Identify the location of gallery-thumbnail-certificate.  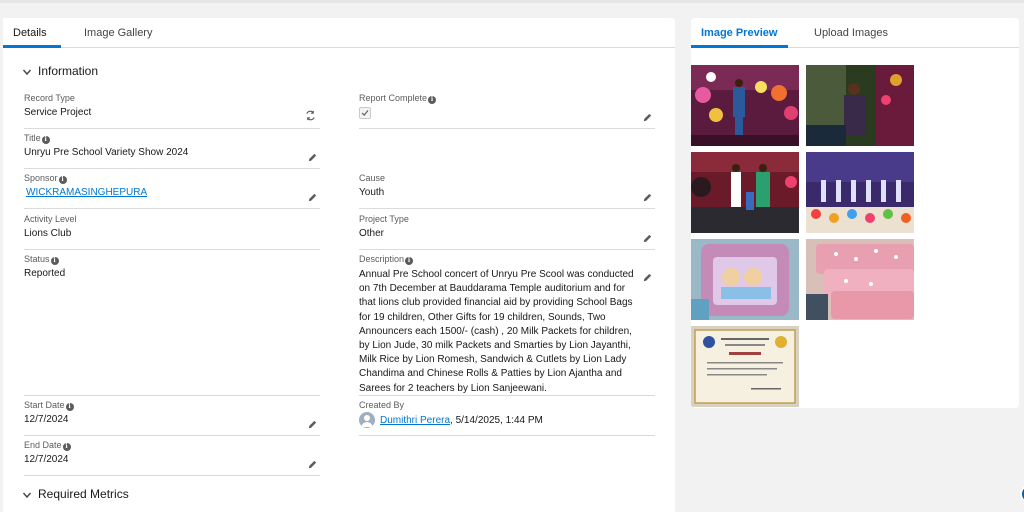
(745, 366).